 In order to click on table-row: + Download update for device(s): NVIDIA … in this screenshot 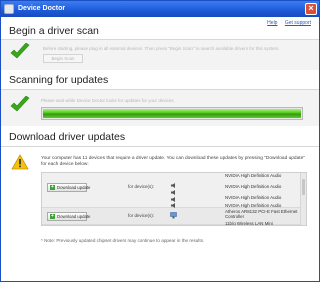, I will do `click(174, 190)`.